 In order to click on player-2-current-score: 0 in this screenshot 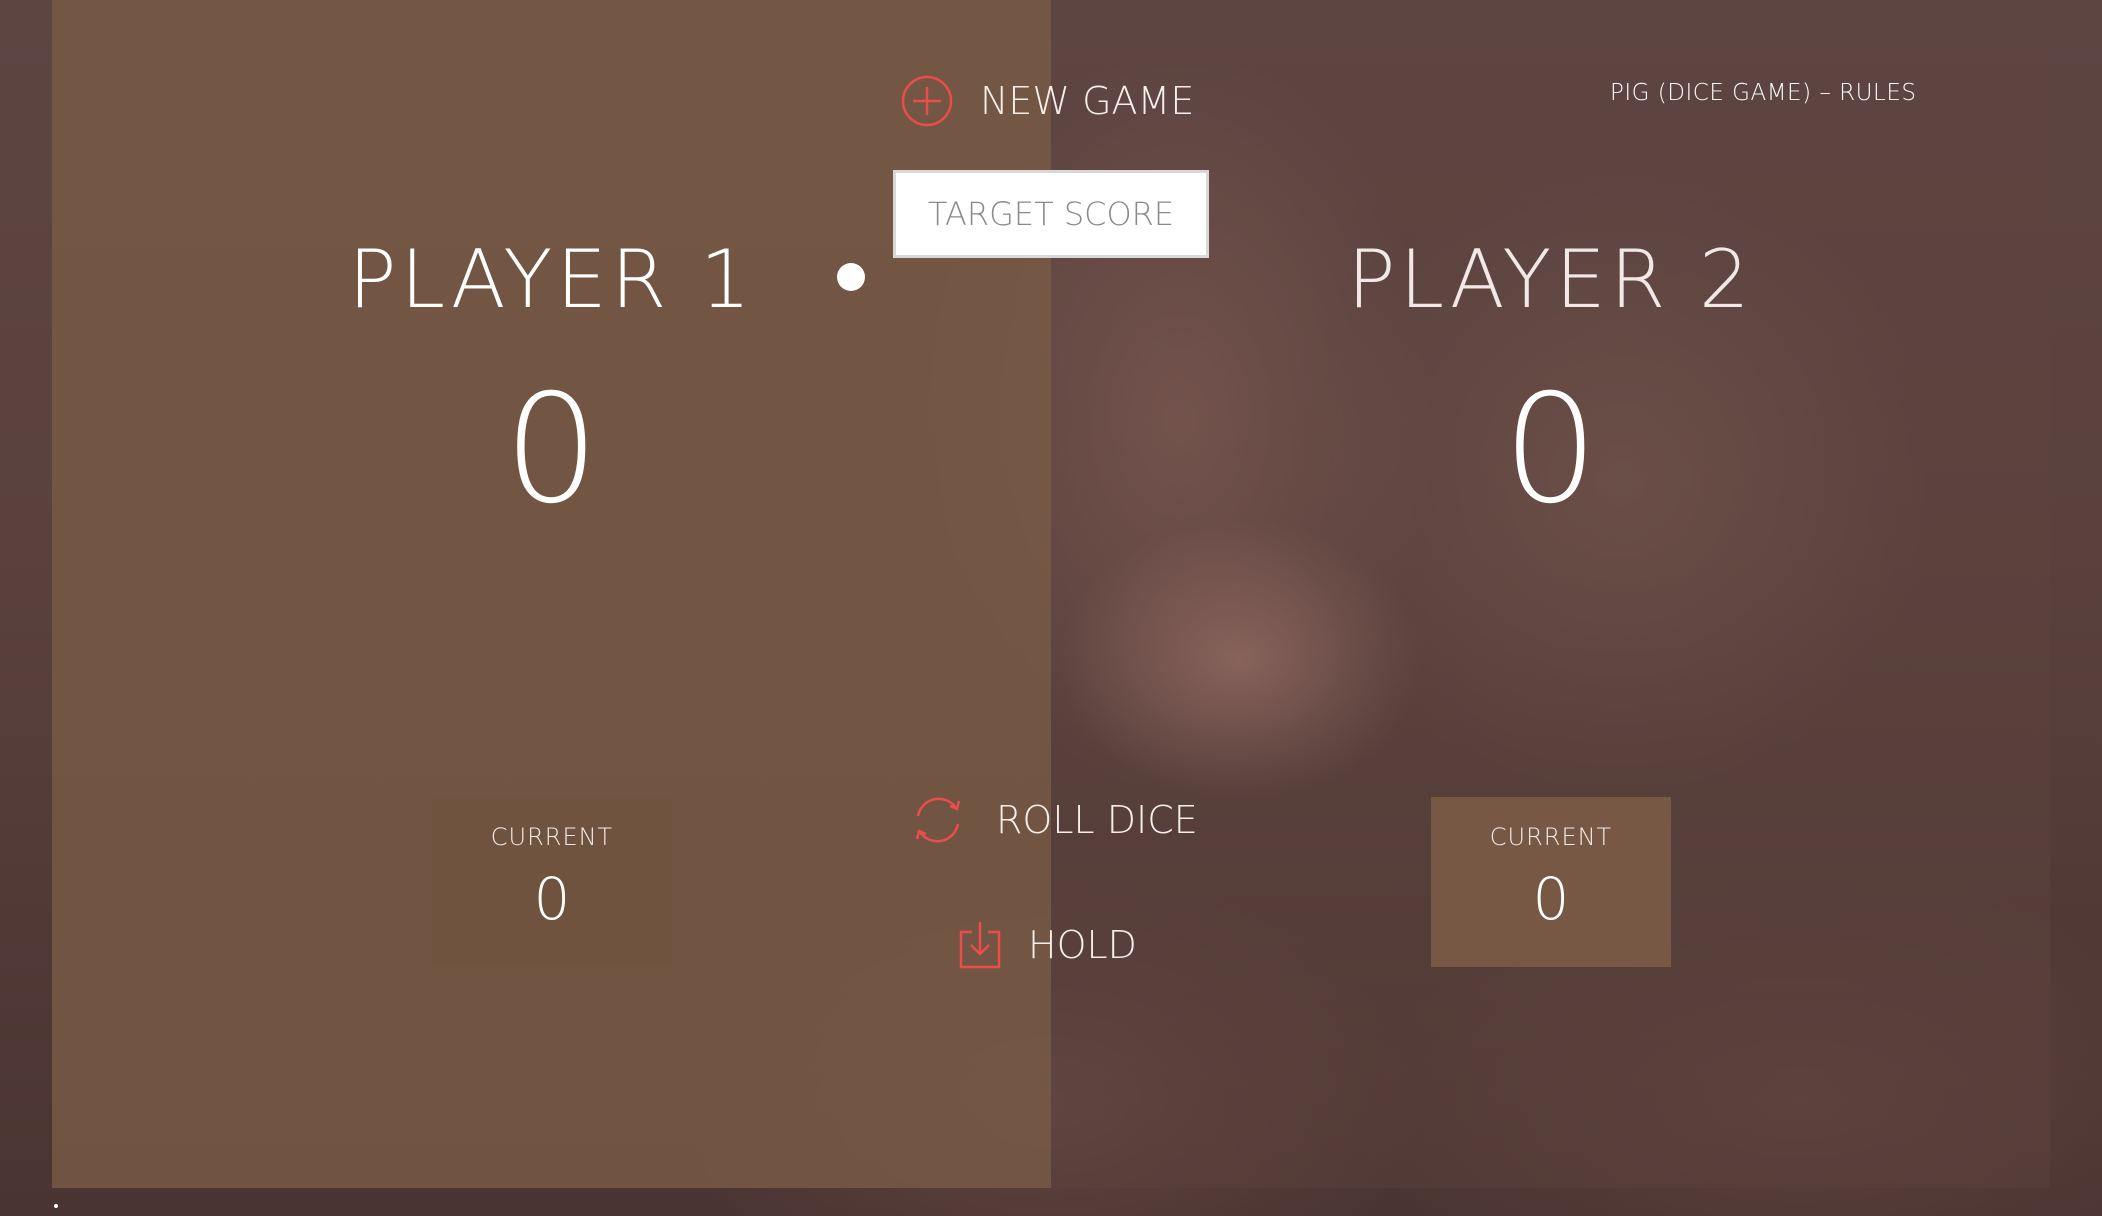, I will do `click(1551, 899)`.